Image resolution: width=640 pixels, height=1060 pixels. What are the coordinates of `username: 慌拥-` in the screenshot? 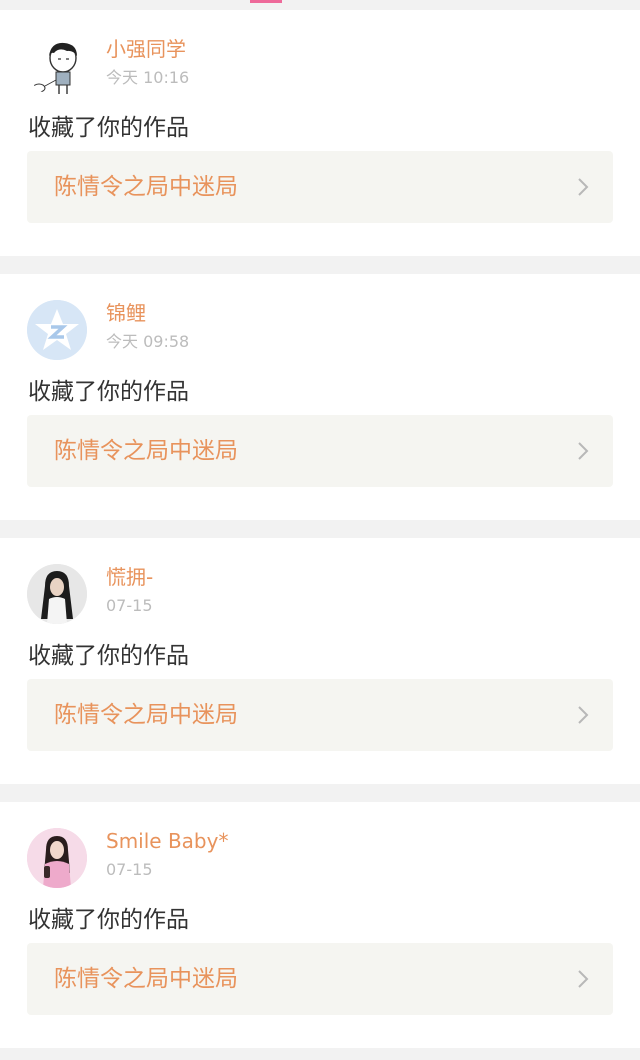 It's located at (129, 577).